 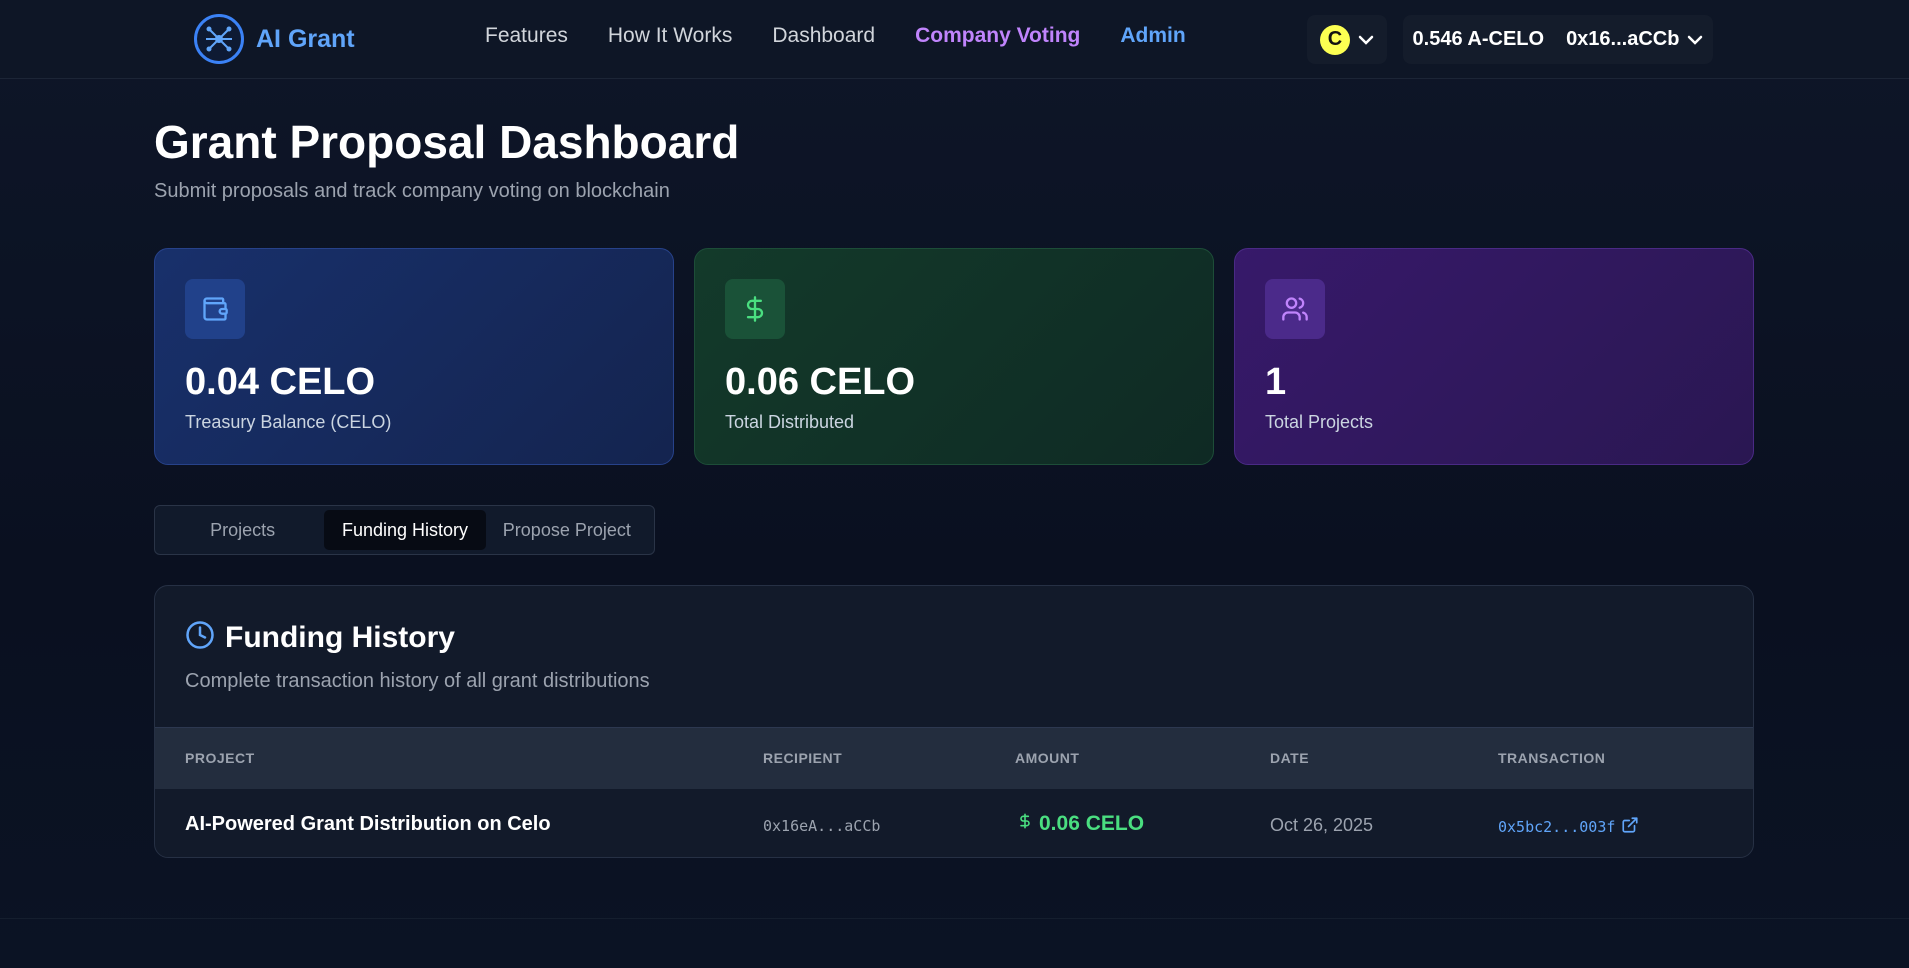 I want to click on cell-amount: 0.06 CELO, so click(x=1080, y=824).